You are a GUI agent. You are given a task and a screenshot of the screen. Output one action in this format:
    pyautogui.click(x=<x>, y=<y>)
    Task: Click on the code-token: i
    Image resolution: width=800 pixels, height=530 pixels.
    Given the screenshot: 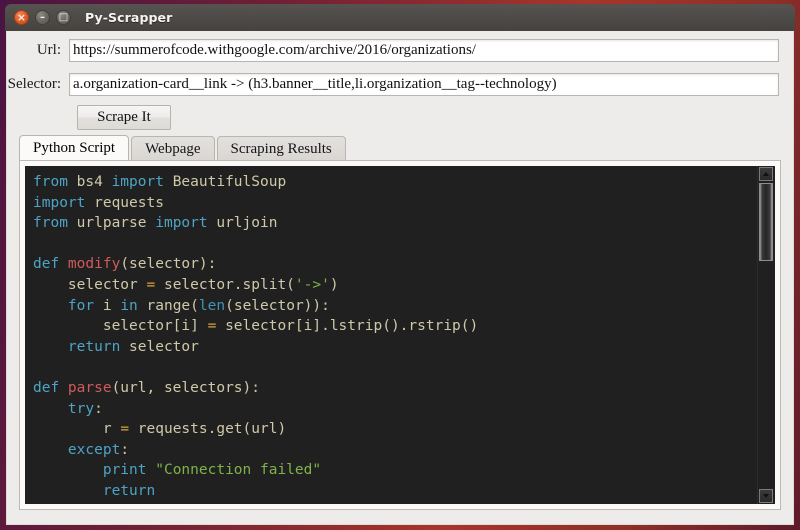 What is the action you would take?
    pyautogui.click(x=111, y=305)
    